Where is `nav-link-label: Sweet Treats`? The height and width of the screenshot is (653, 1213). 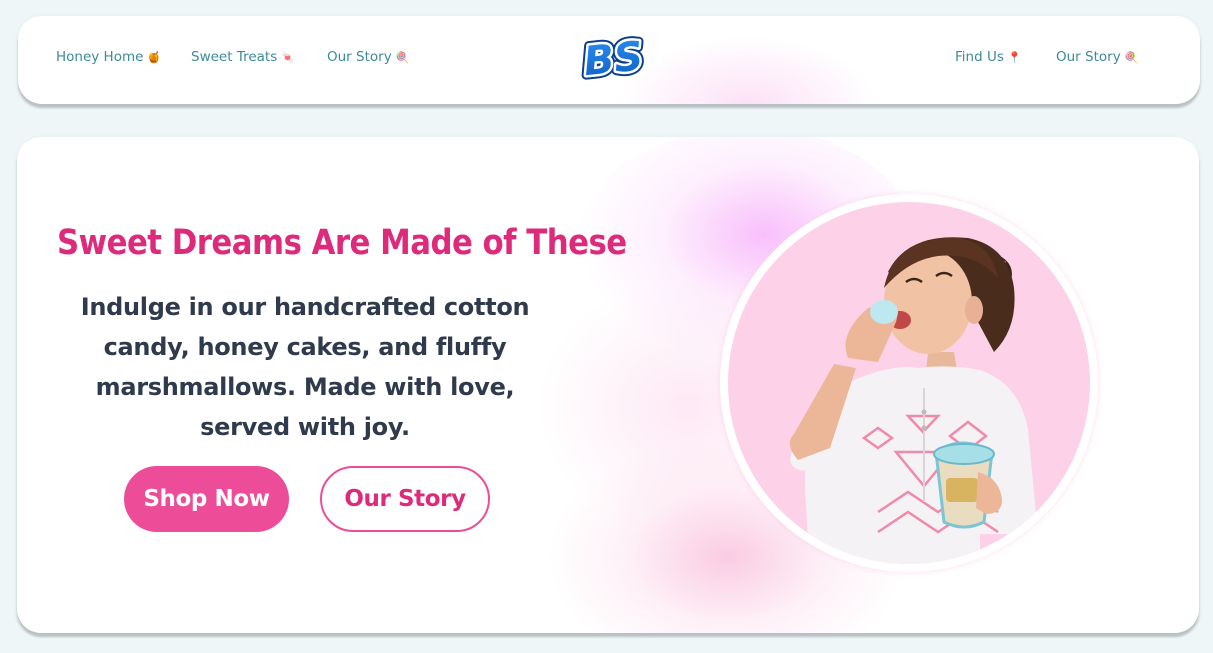 nav-link-label: Sweet Treats is located at coordinates (234, 57).